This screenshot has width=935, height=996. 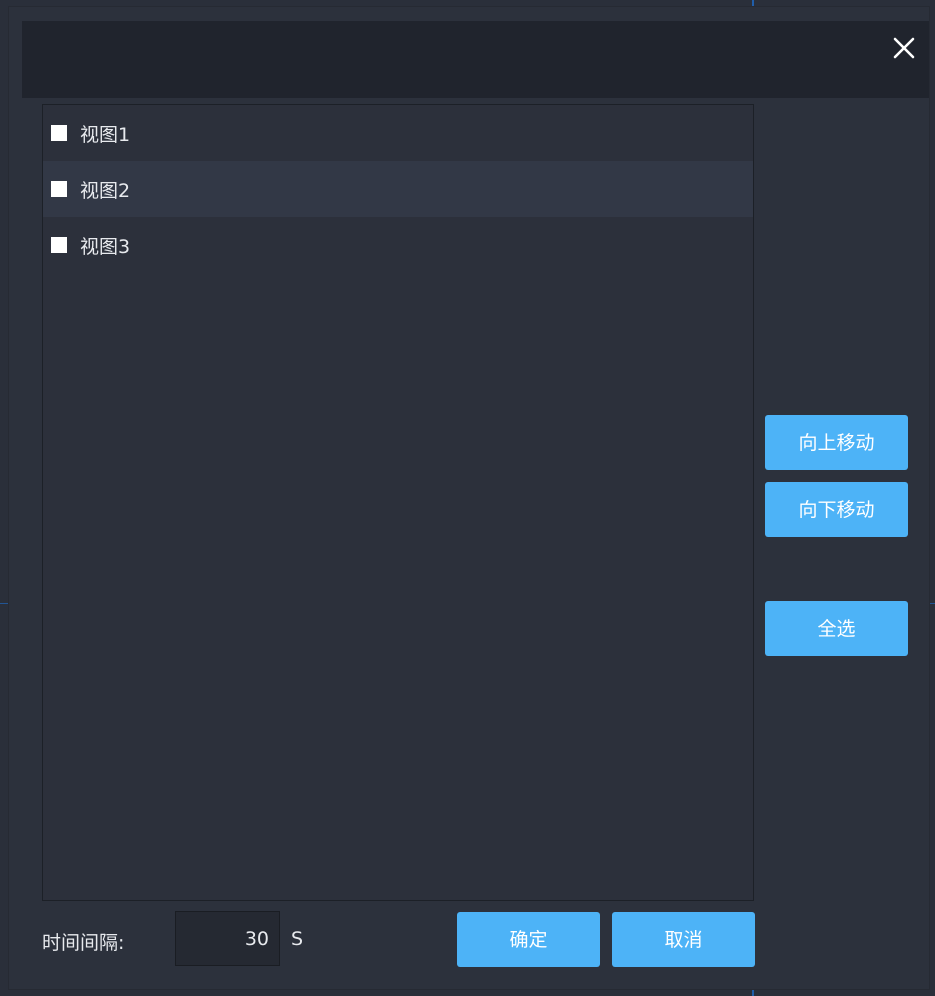 I want to click on close-icon, so click(x=904, y=48).